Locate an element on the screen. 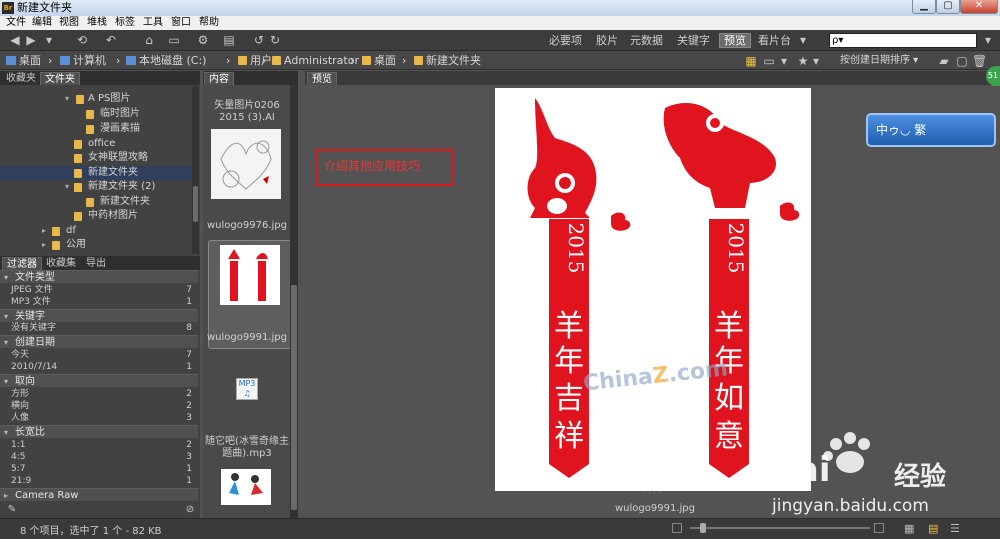  breadcrumb-users: 用户 is located at coordinates (255, 60).